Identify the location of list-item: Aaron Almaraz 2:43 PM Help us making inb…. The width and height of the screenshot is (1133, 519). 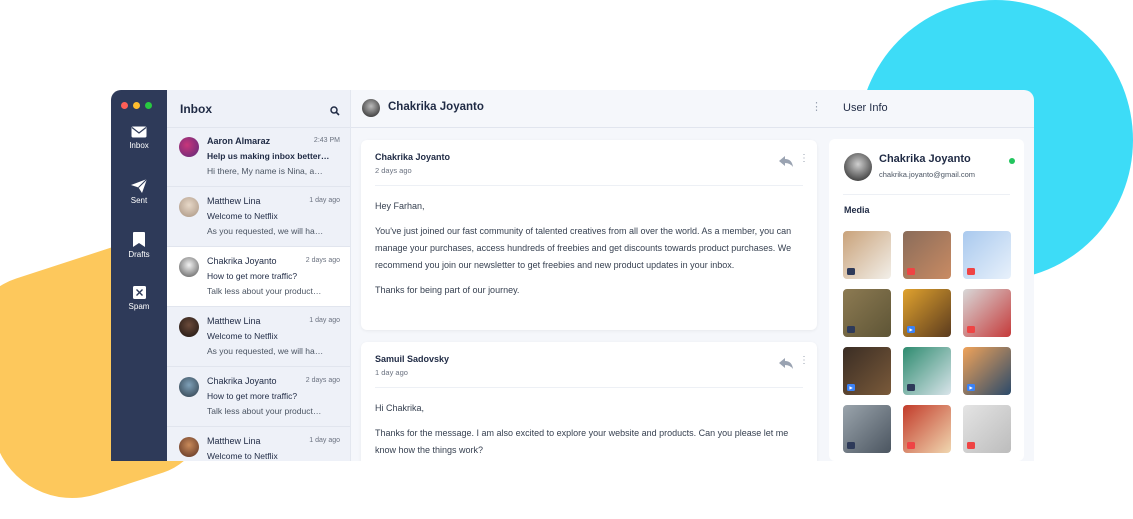
(258, 157).